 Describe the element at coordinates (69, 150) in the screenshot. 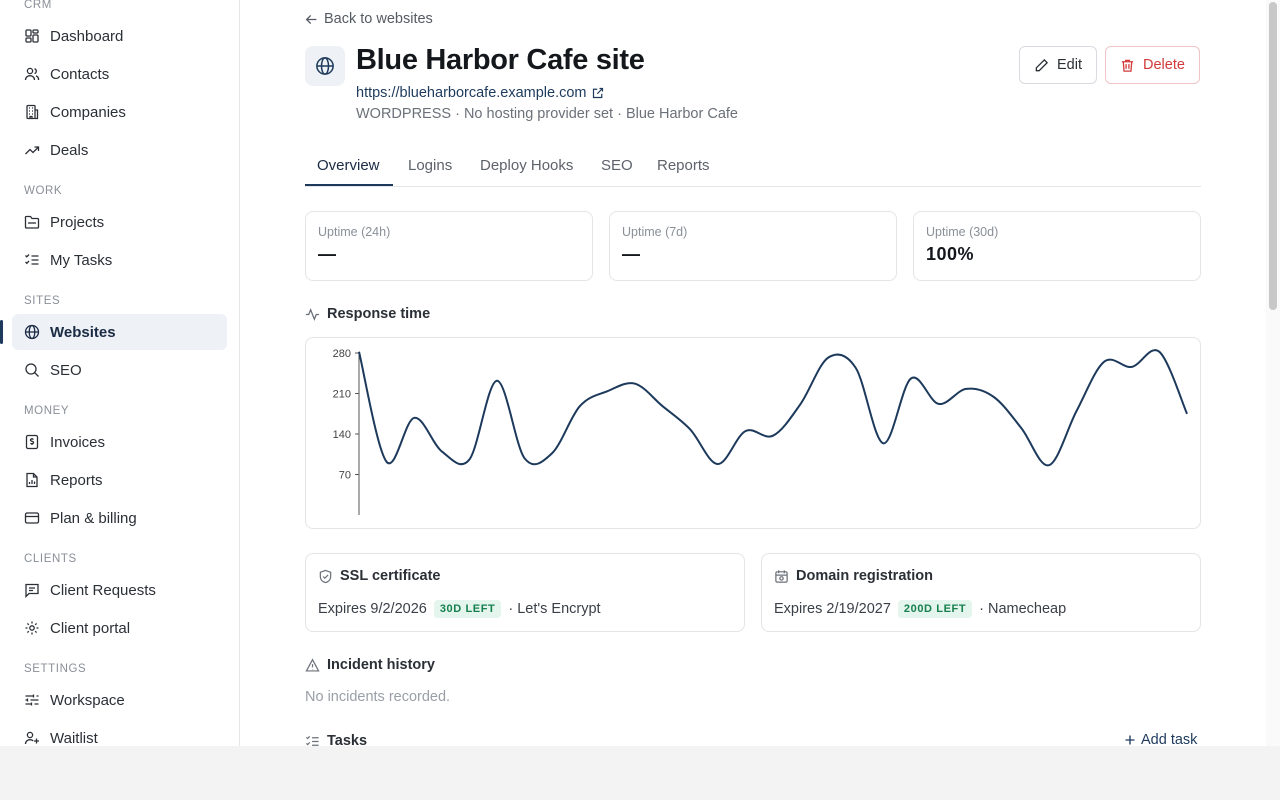

I see `sidebar-item-label: Deals` at that location.